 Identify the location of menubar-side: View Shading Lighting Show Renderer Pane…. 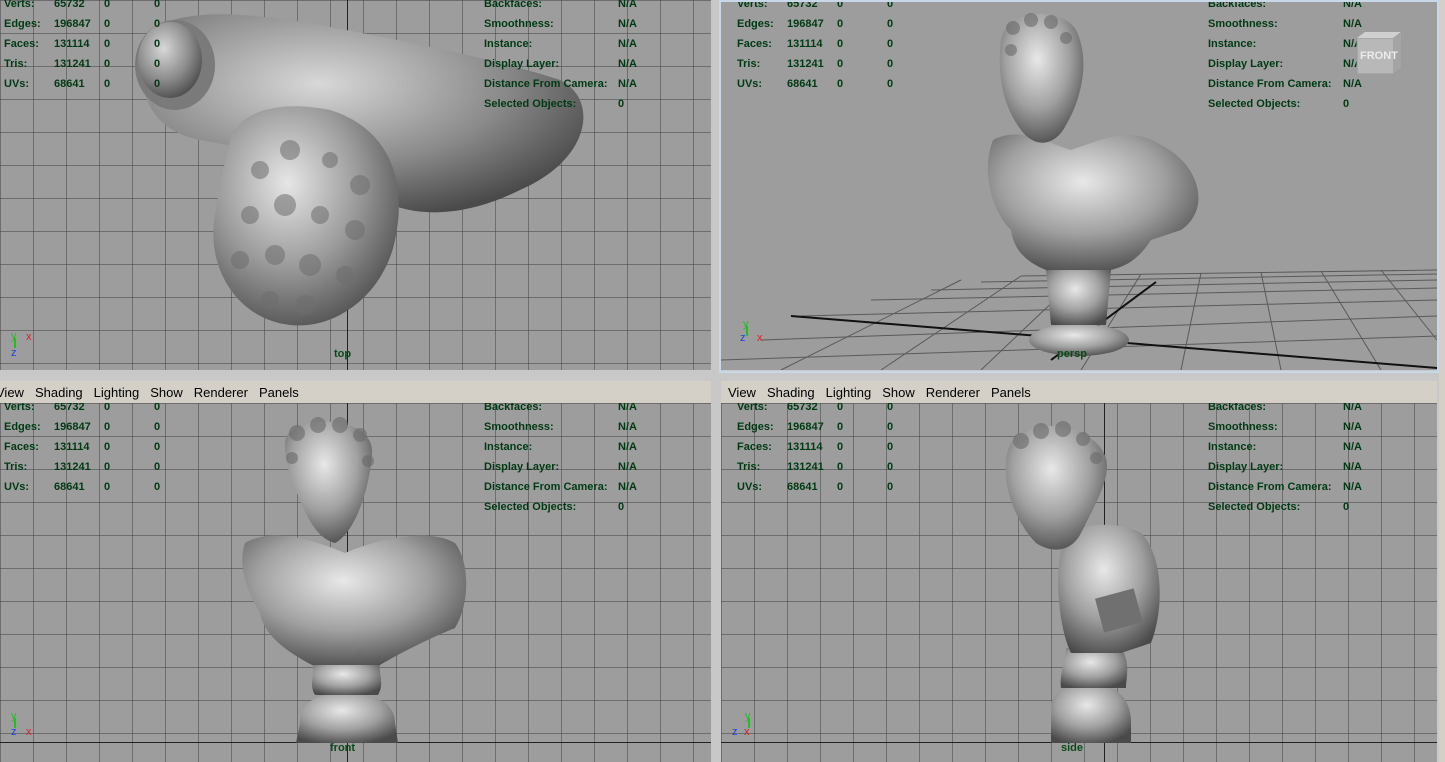
(1079, 392).